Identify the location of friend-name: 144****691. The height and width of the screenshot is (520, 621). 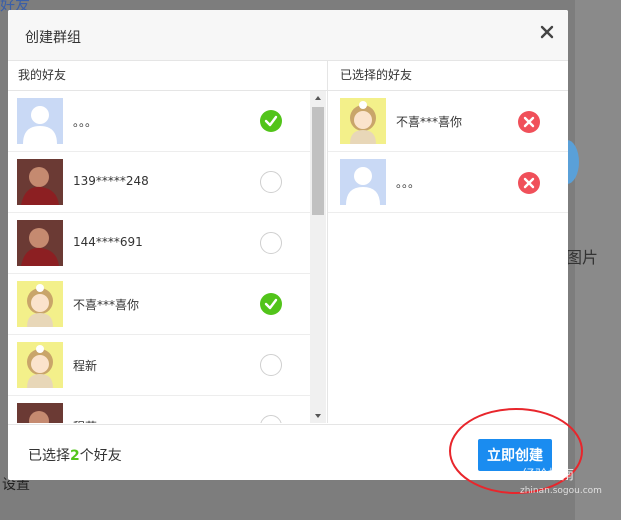
(108, 242).